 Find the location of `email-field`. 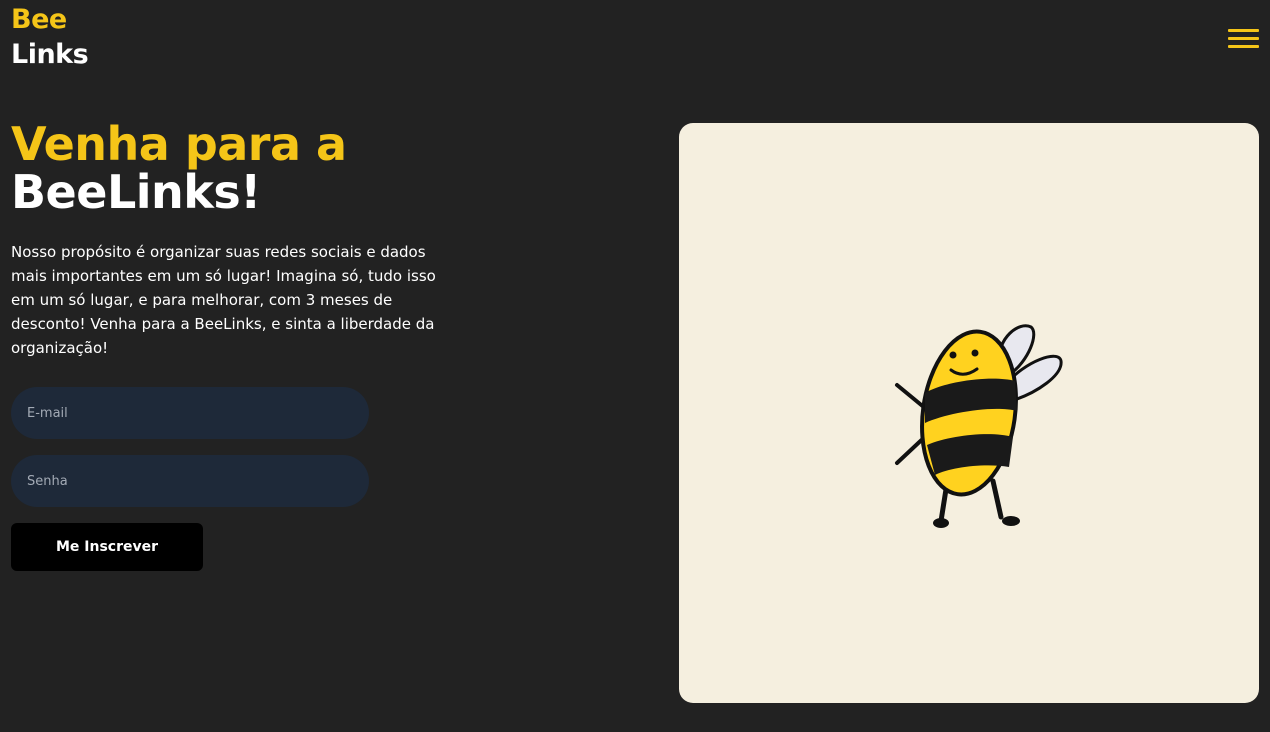

email-field is located at coordinates (190, 413).